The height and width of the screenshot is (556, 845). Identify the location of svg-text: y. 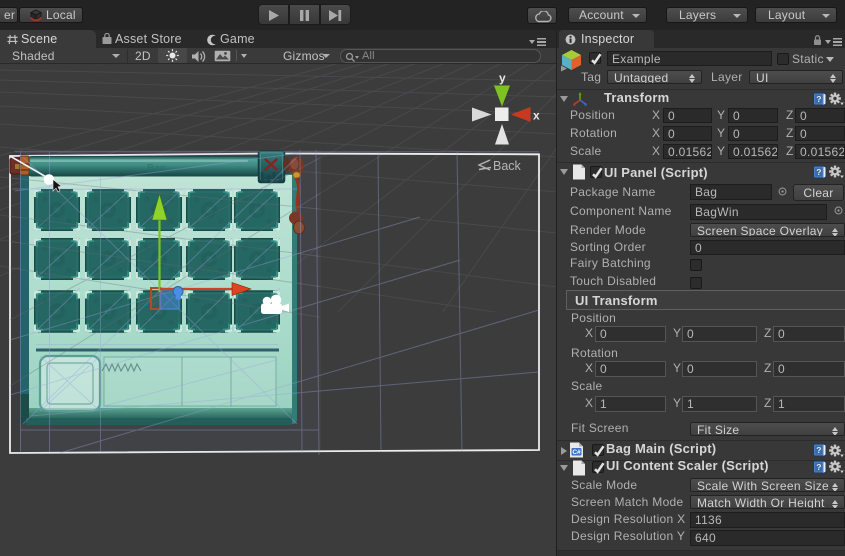
(502, 78).